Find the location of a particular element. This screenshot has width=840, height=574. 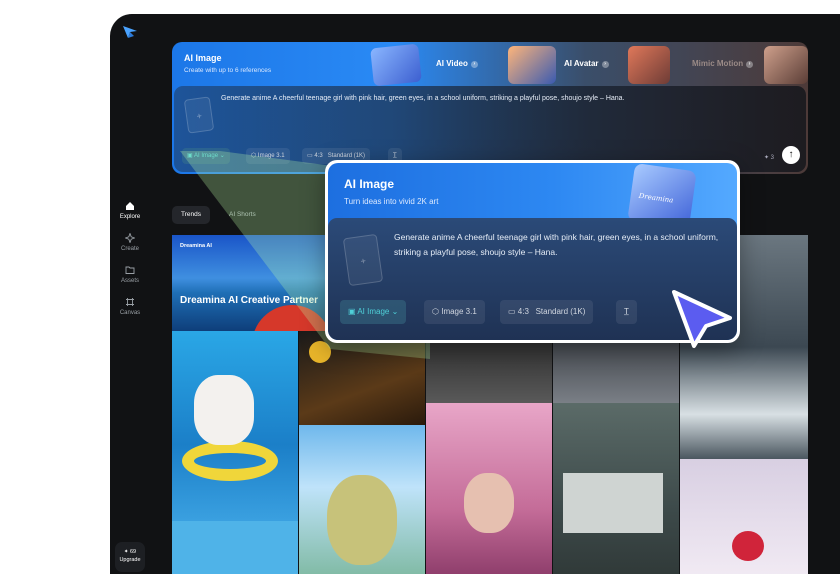

text-format-icon: T̲ is located at coordinates (626, 311).